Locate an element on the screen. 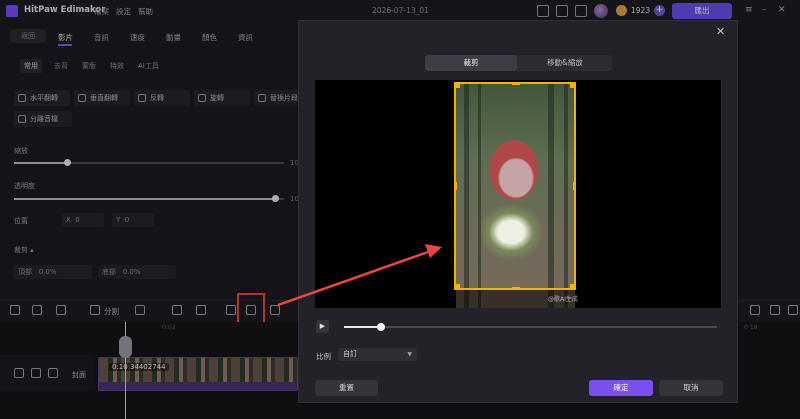 The image size is (800, 419). arrow-head is located at coordinates (433, 251).